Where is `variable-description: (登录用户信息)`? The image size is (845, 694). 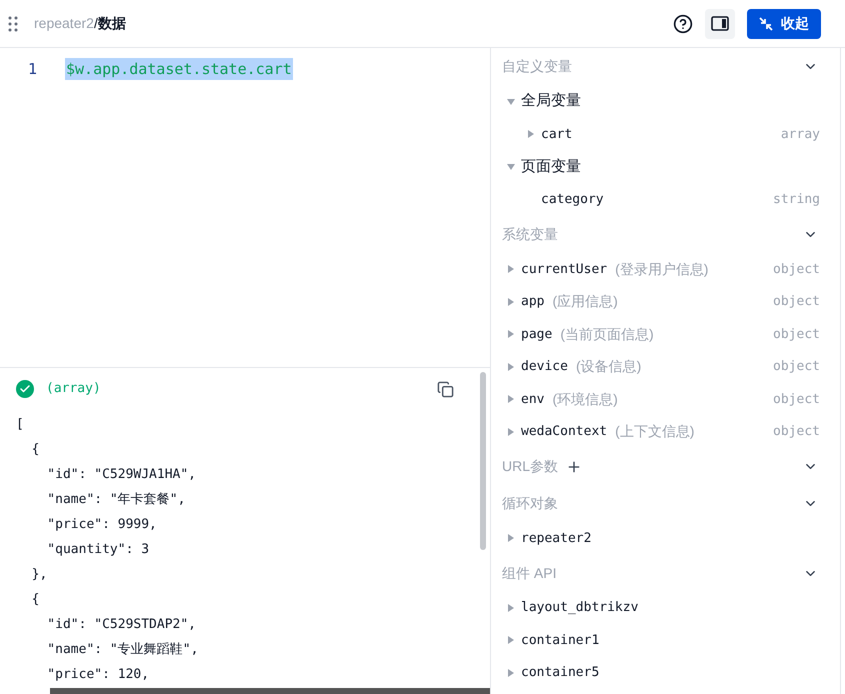 variable-description: (登录用户信息) is located at coordinates (661, 269).